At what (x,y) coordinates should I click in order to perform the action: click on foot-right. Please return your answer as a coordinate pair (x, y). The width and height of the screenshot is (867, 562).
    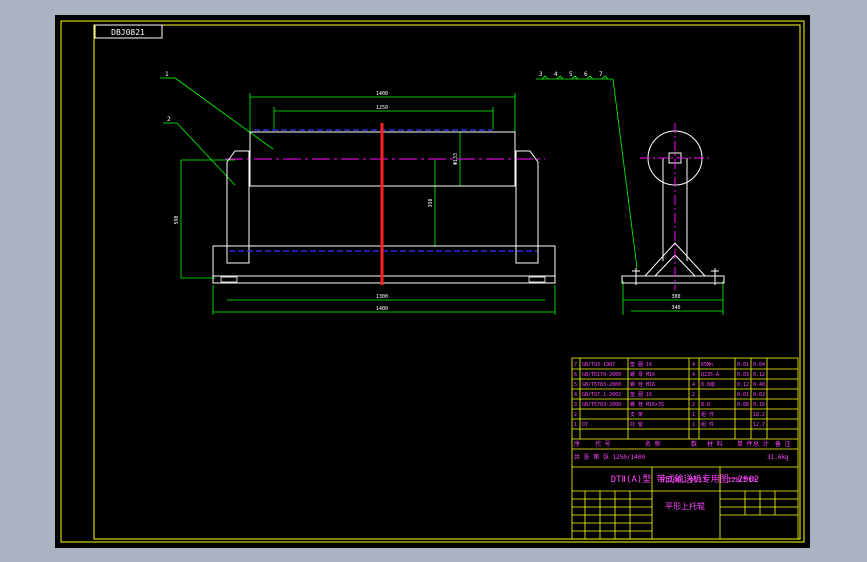
    Looking at the image, I should click on (537, 279).